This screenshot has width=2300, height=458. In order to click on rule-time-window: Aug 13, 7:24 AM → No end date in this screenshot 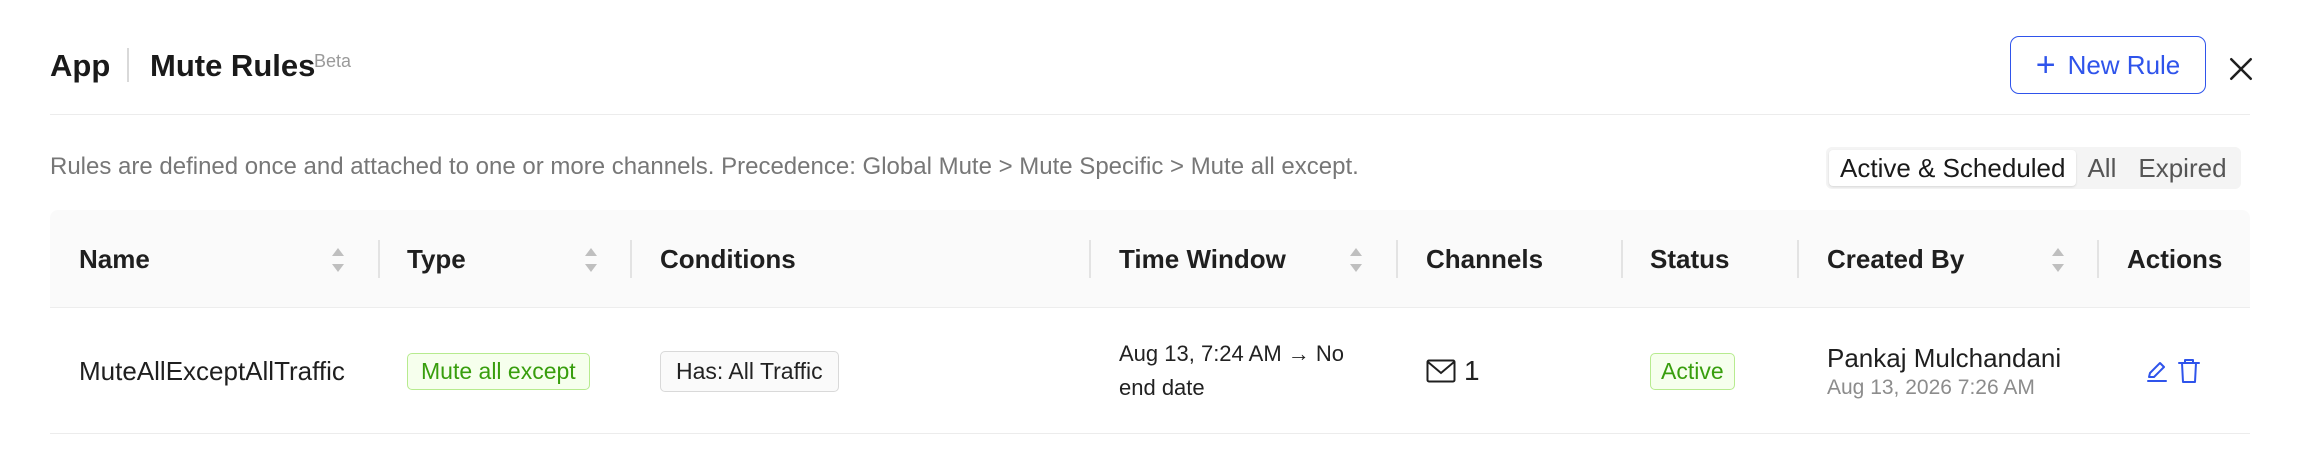, I will do `click(1232, 370)`.